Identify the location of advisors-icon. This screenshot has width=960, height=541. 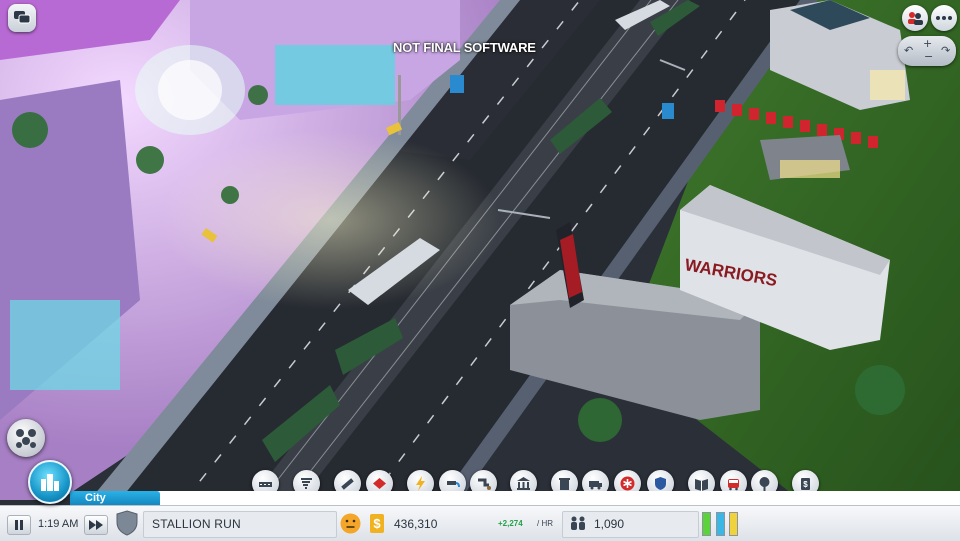
(26, 438).